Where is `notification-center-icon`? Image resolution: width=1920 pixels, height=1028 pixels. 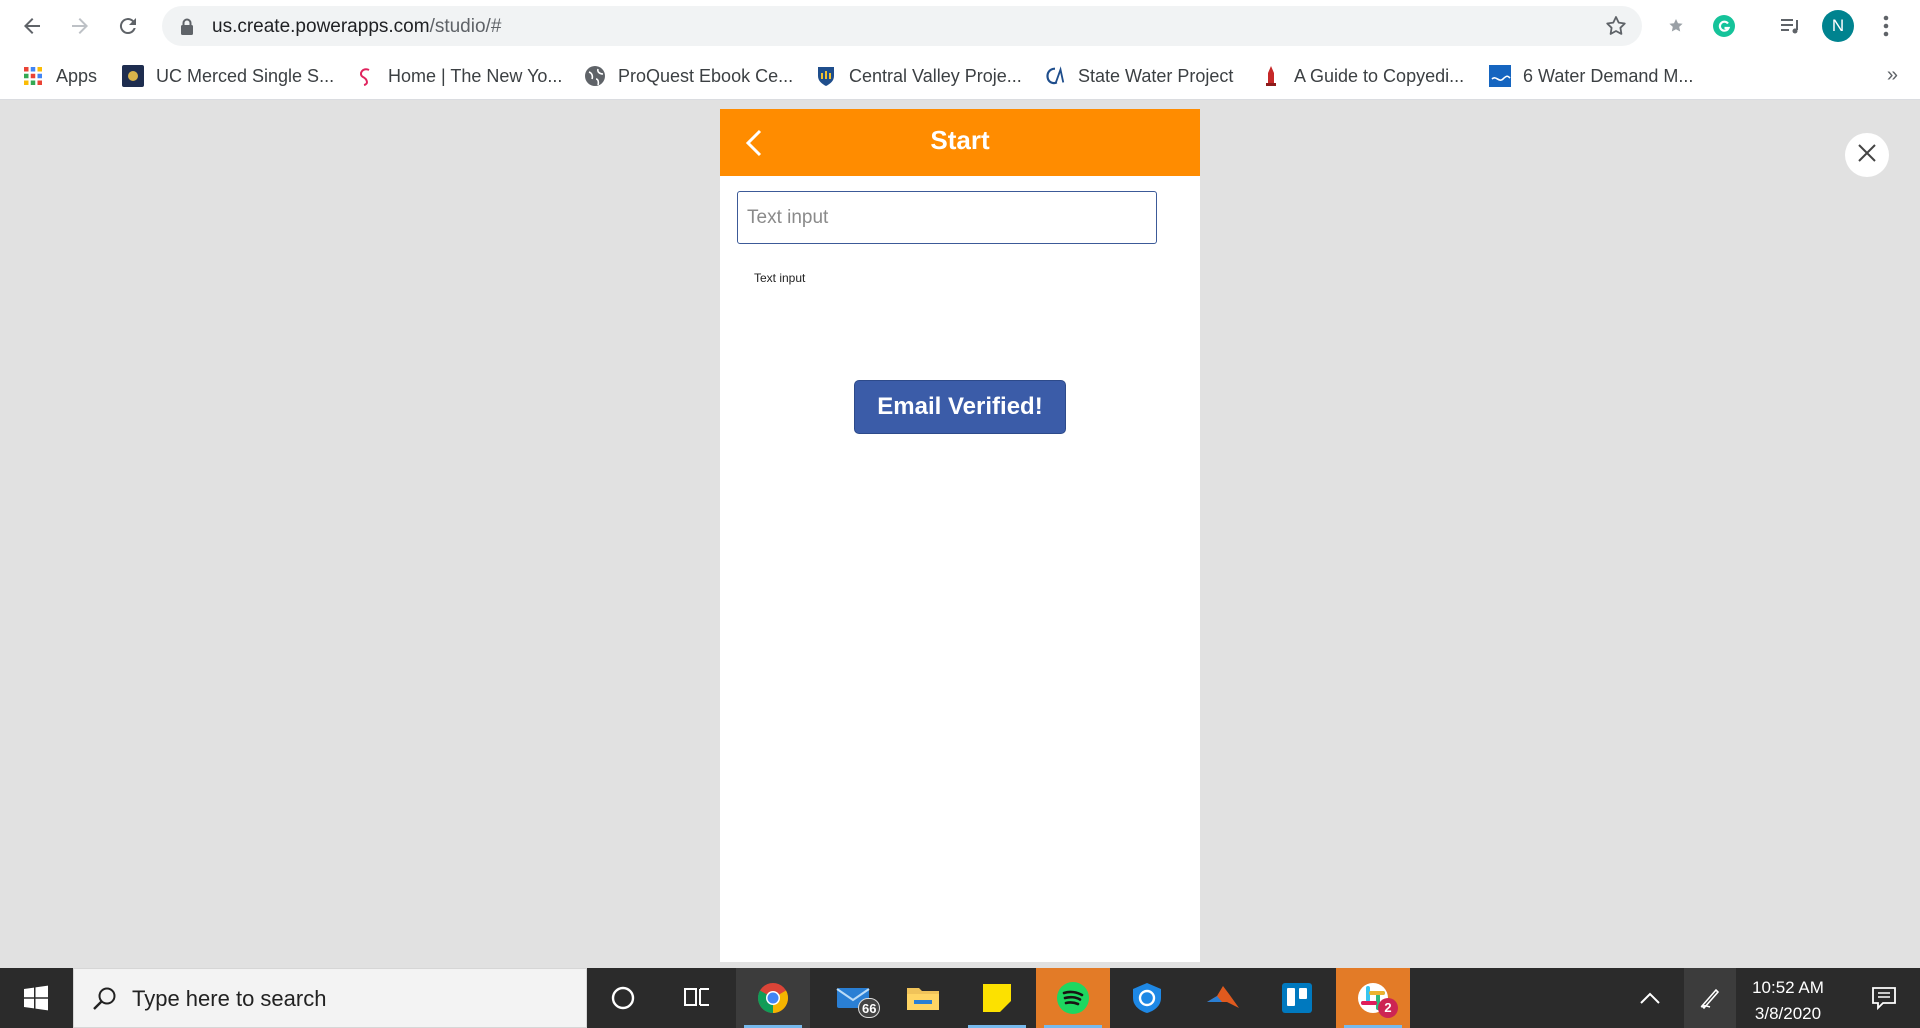
notification-center-icon is located at coordinates (1884, 998).